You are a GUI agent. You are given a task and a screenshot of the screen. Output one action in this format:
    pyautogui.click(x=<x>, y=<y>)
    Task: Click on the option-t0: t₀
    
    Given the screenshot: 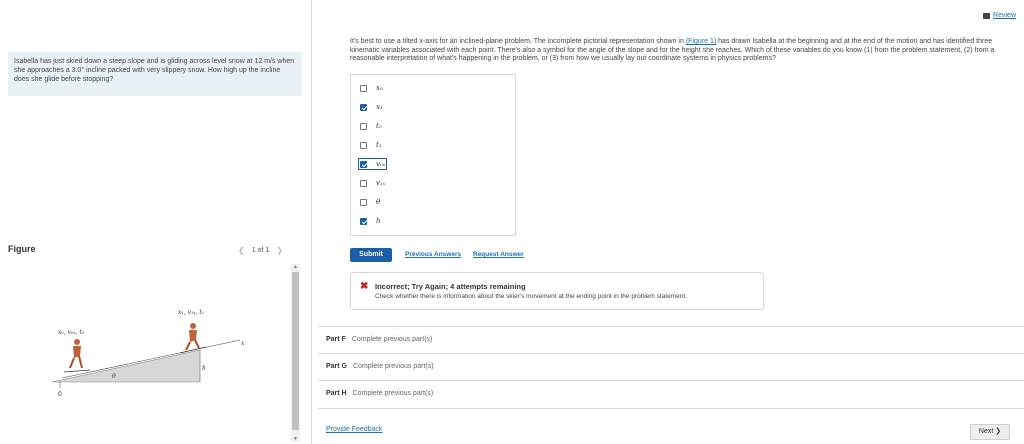 What is the action you would take?
    pyautogui.click(x=371, y=126)
    